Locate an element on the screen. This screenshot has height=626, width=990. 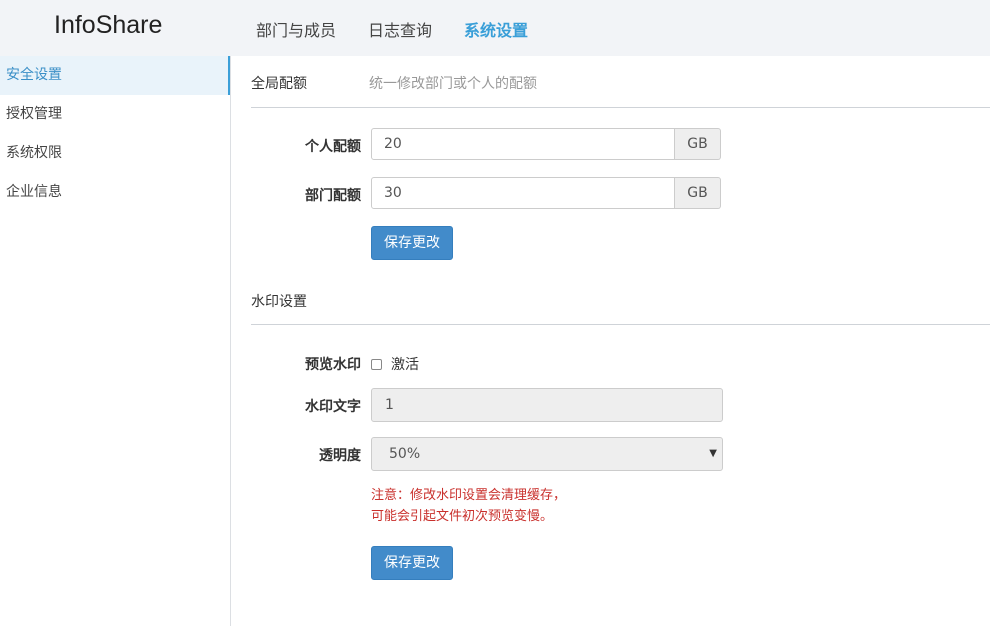
nav-item-system-settings: 系统设置 is located at coordinates (496, 29).